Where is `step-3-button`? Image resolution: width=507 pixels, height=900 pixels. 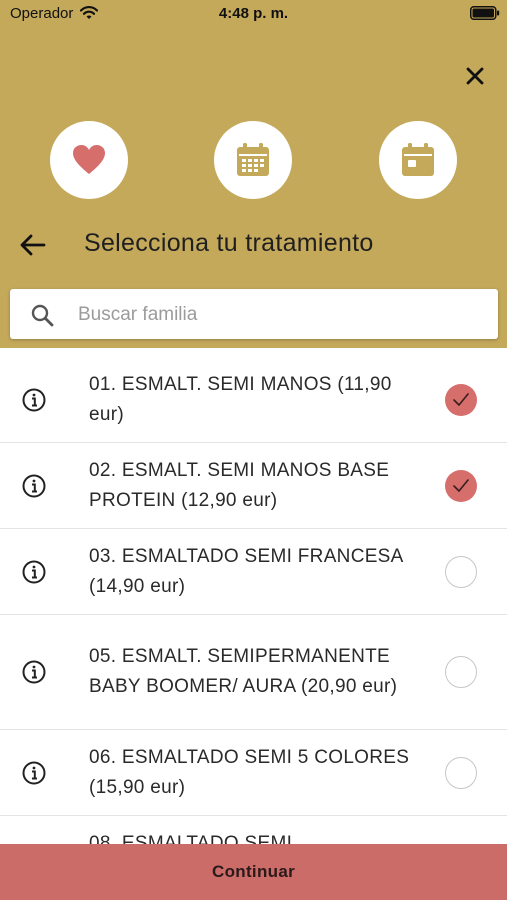
step-3-button is located at coordinates (418, 160).